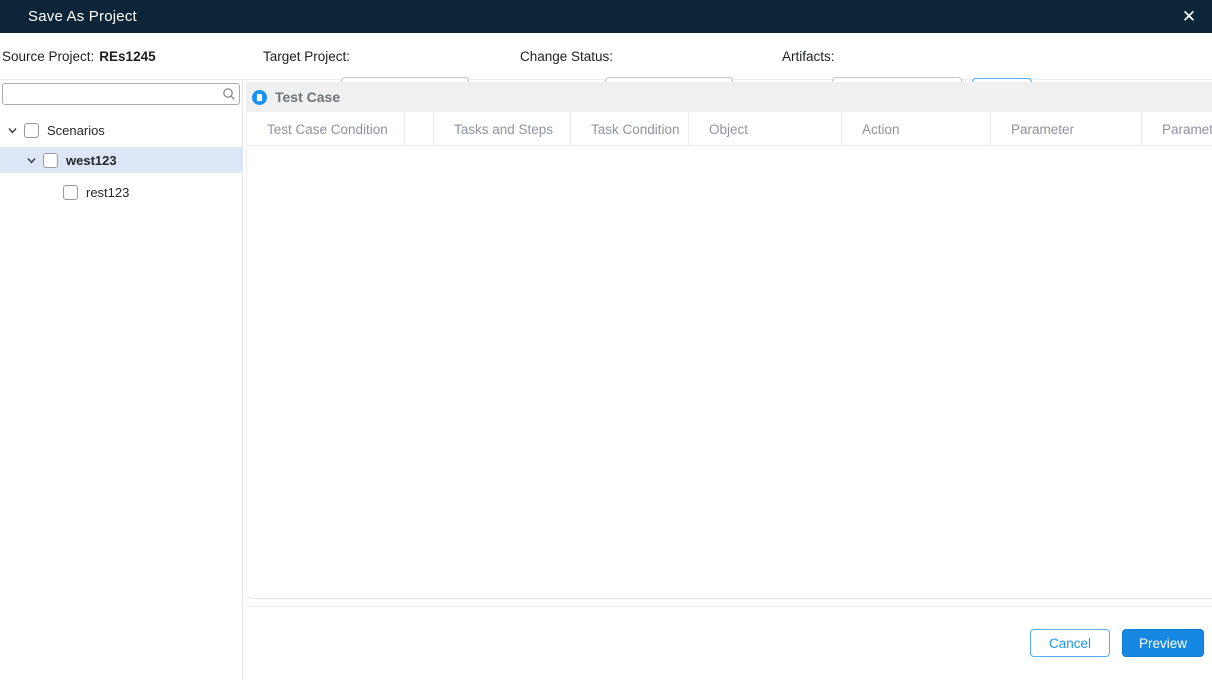 The image size is (1212, 680). I want to click on tree-item-scenarios: Scenarios, so click(121, 130).